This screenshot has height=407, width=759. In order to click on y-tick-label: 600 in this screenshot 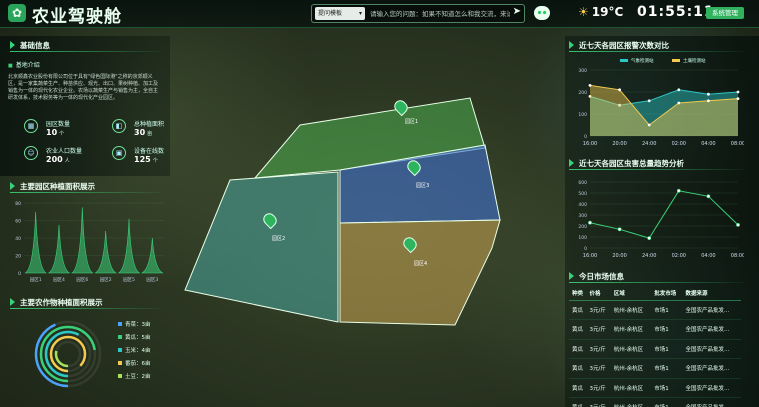, I will do `click(582, 183)`.